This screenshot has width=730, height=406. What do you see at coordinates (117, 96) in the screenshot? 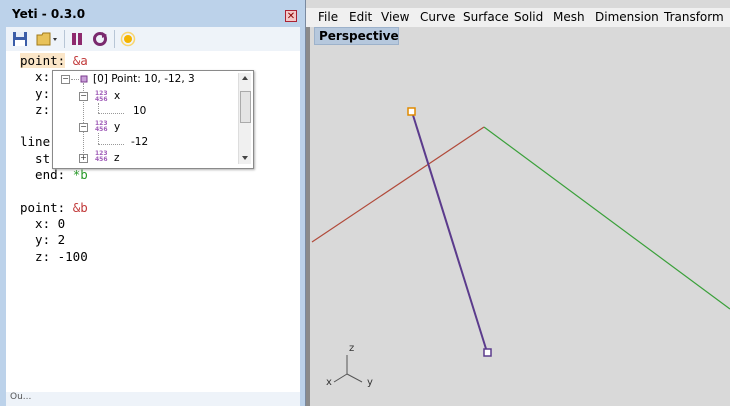
I see `tree-x-label: x` at bounding box center [117, 96].